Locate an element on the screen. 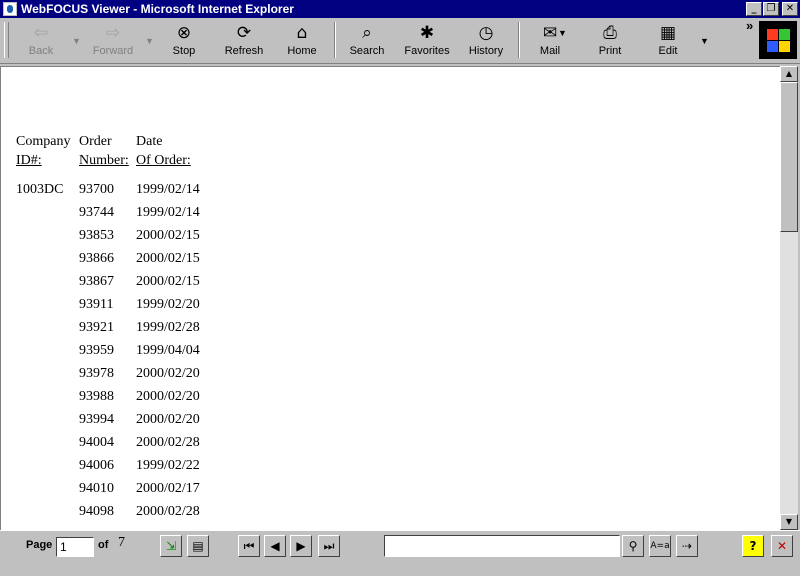  find-button: ⚲ is located at coordinates (633, 546).